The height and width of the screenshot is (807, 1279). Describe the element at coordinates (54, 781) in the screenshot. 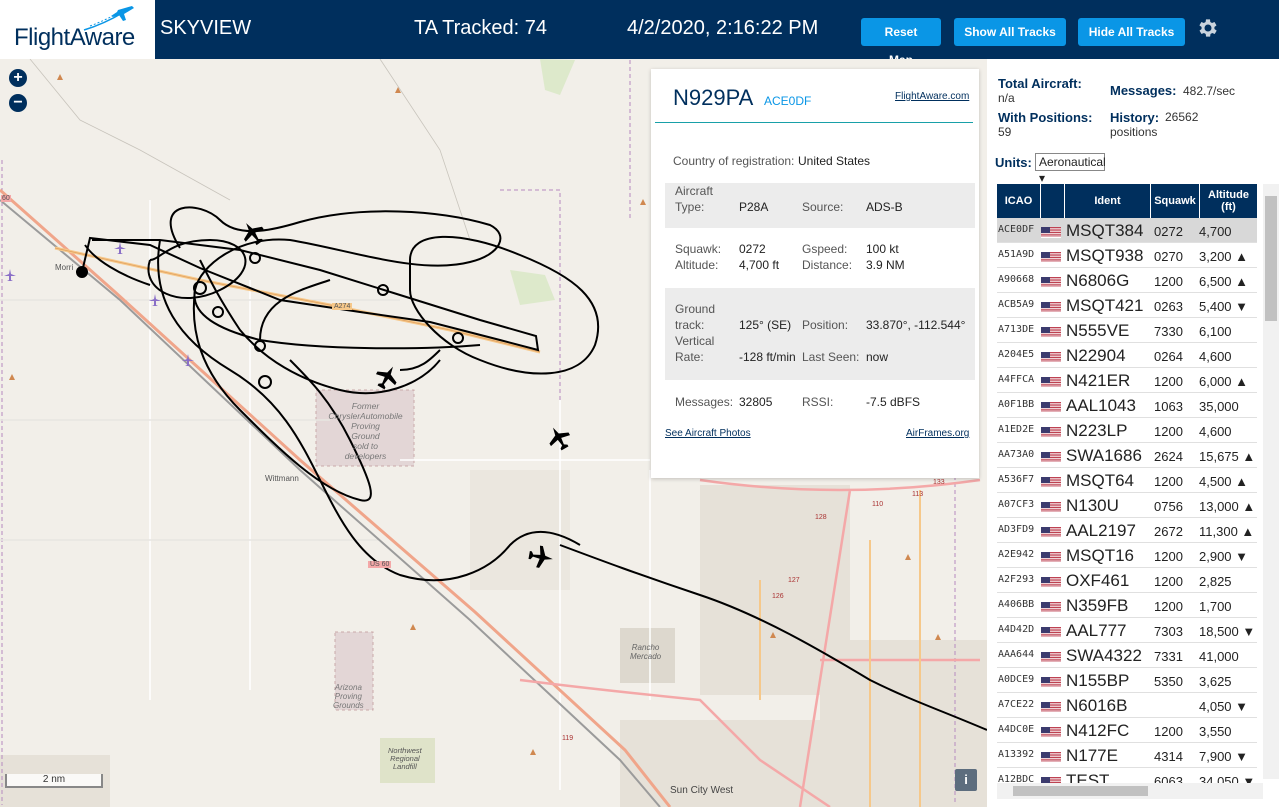

I see `map-scale: 2 nm` at that location.